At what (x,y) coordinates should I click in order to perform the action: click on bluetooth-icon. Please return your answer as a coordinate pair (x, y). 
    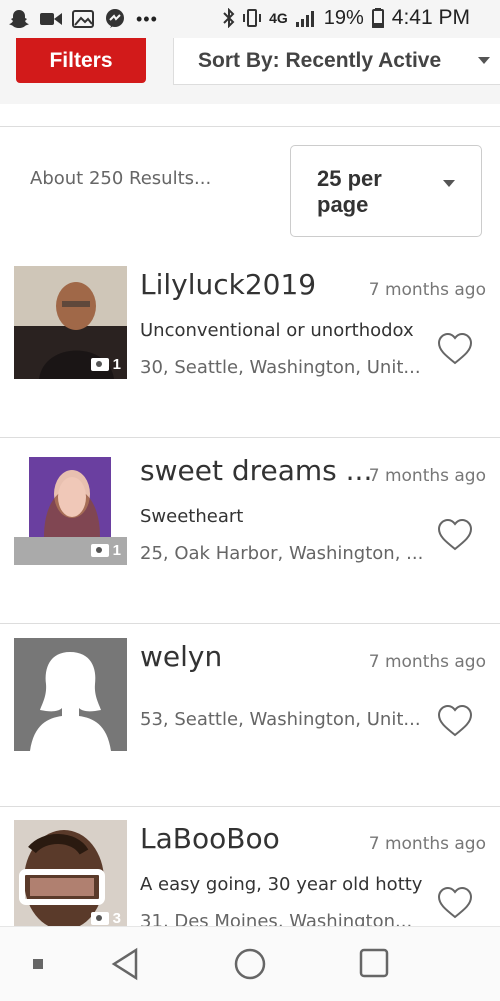
    Looking at the image, I should click on (229, 18).